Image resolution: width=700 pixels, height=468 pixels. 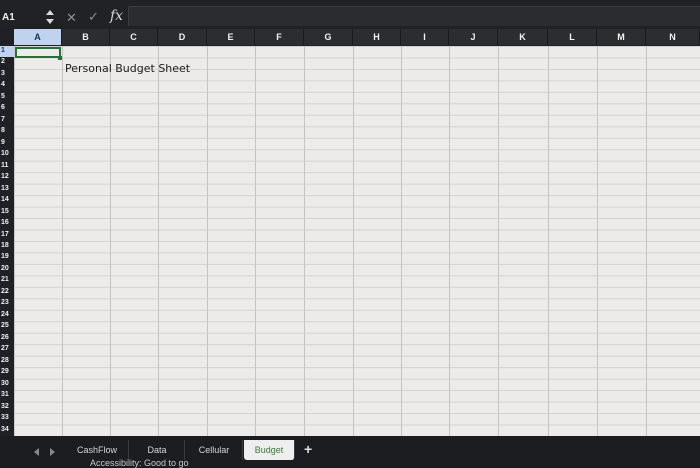 What do you see at coordinates (7, 223) in the screenshot?
I see `row-header-16: 16` at bounding box center [7, 223].